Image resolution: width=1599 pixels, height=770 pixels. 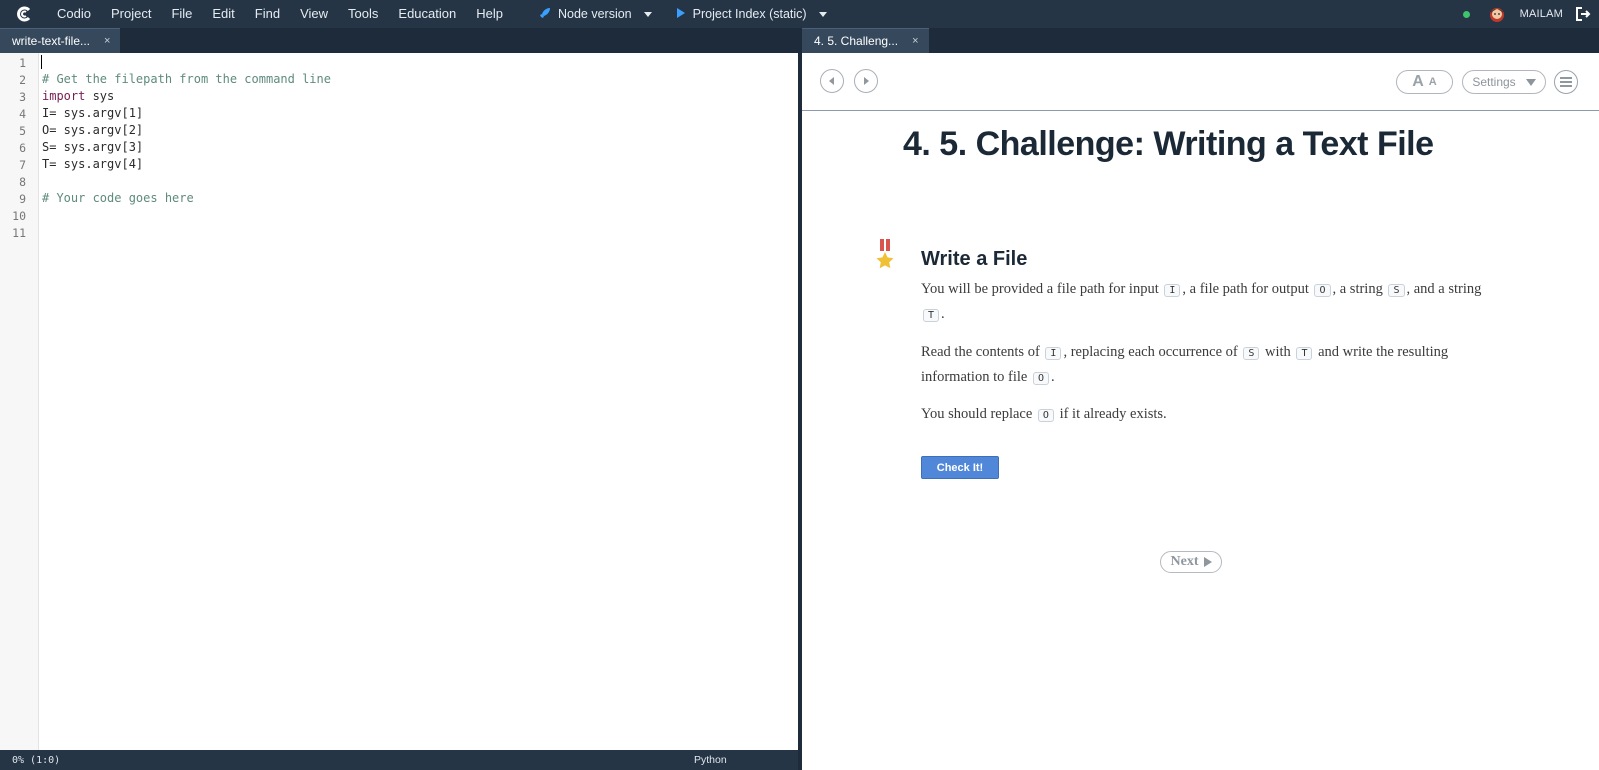 What do you see at coordinates (960, 467) in the screenshot?
I see `check-it-button: Check It!` at bounding box center [960, 467].